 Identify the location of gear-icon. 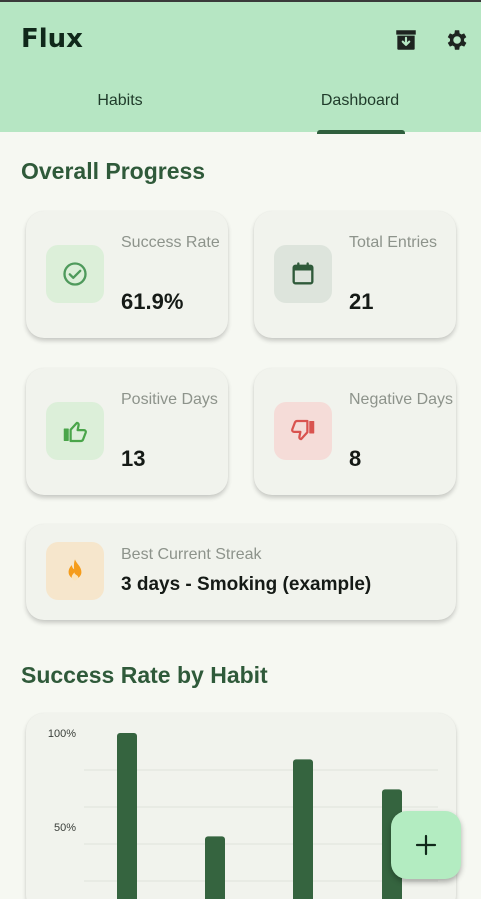
(457, 40).